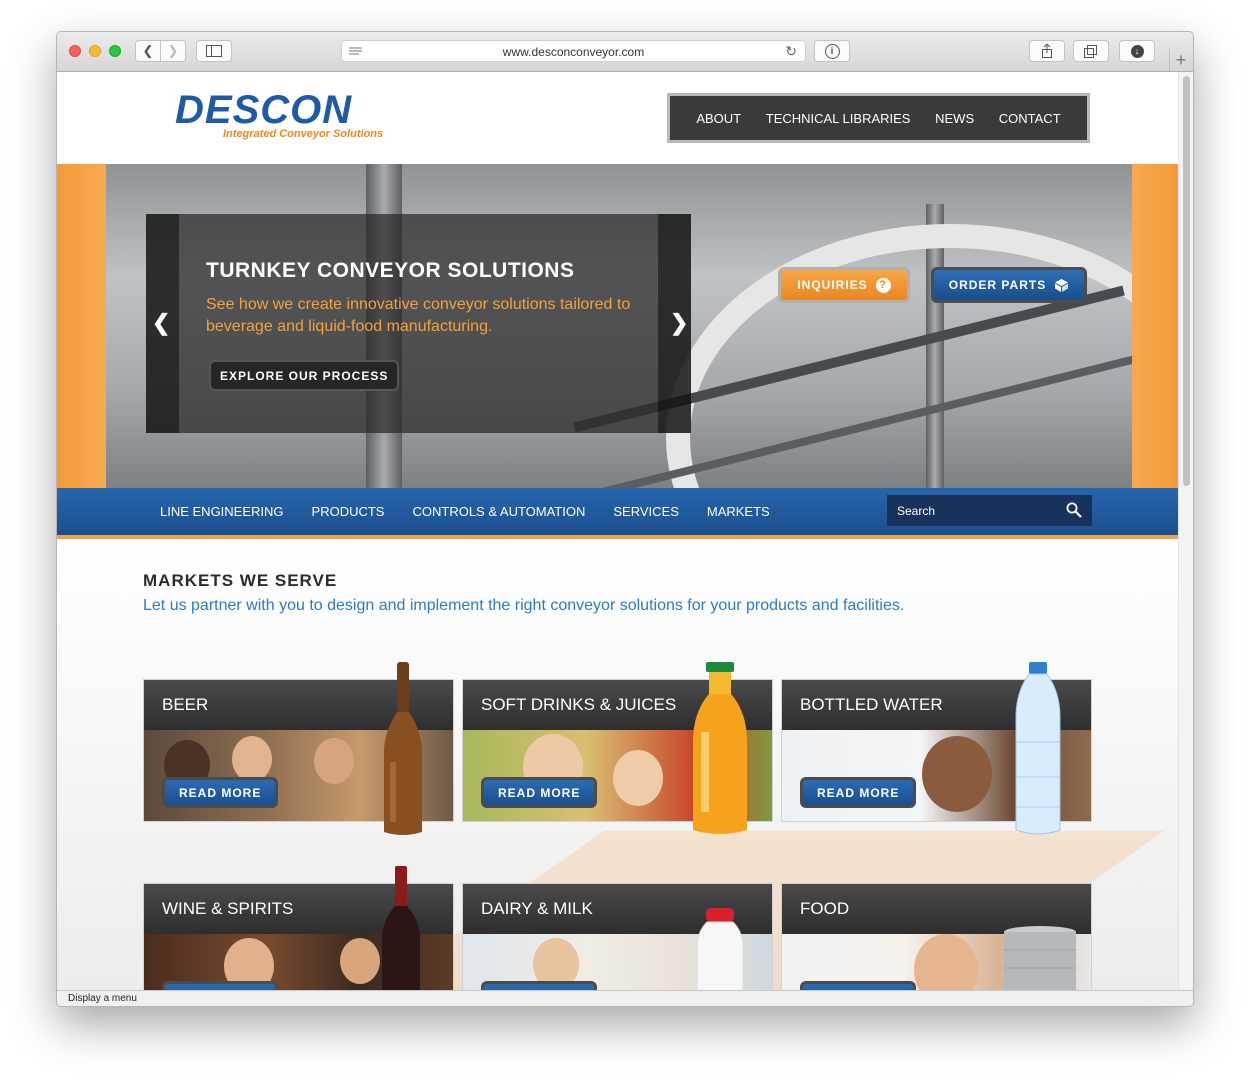  I want to click on descon-logo: DESCON Integrated Conveyor Solutions, so click(279, 115).